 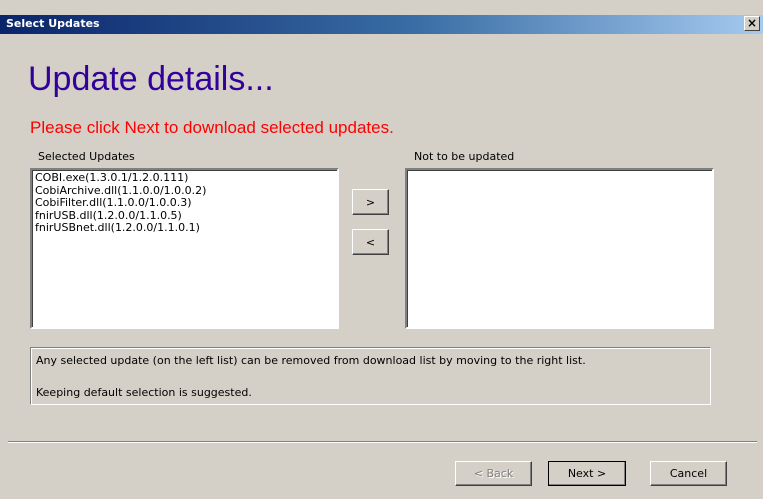 I want to click on list-item: fnirUSBnet.dll(1.2.0.0/1.1.0.1), so click(x=184, y=228).